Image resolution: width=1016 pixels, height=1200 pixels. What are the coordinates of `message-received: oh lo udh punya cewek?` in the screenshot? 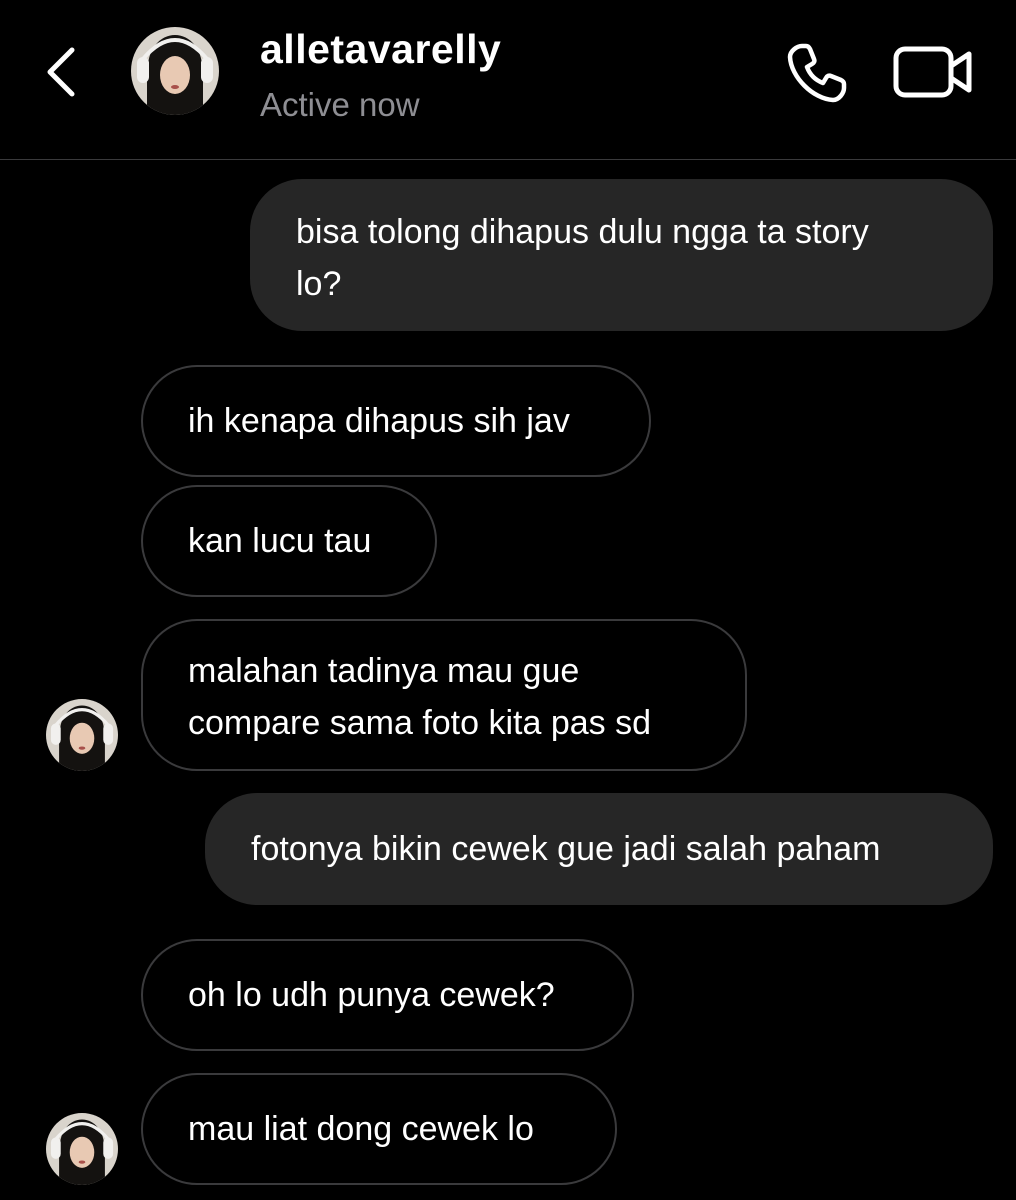 It's located at (387, 995).